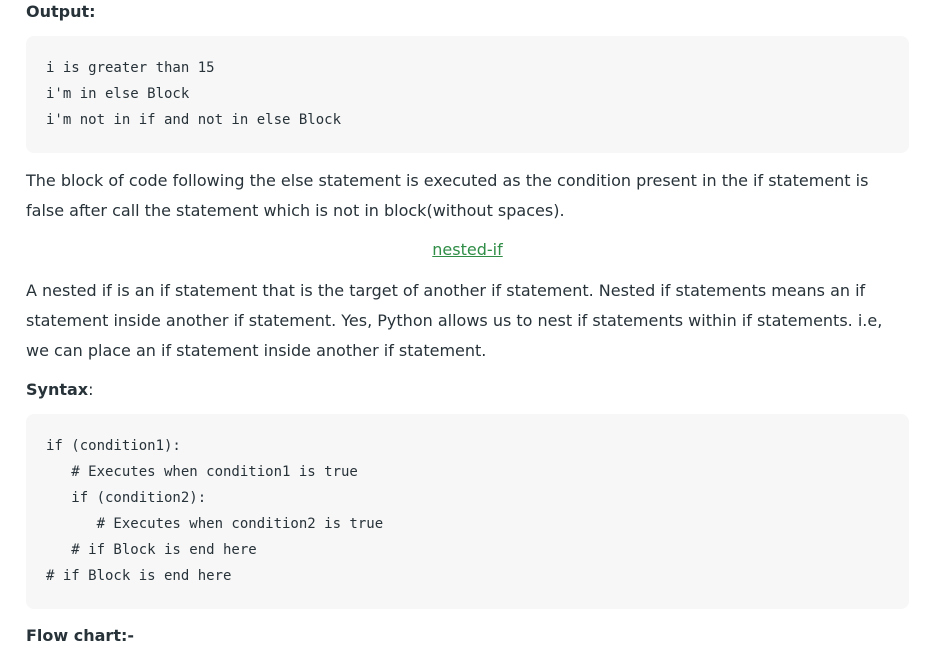  I want to click on code-line: # Executes when condition2 is true, so click(215, 524).